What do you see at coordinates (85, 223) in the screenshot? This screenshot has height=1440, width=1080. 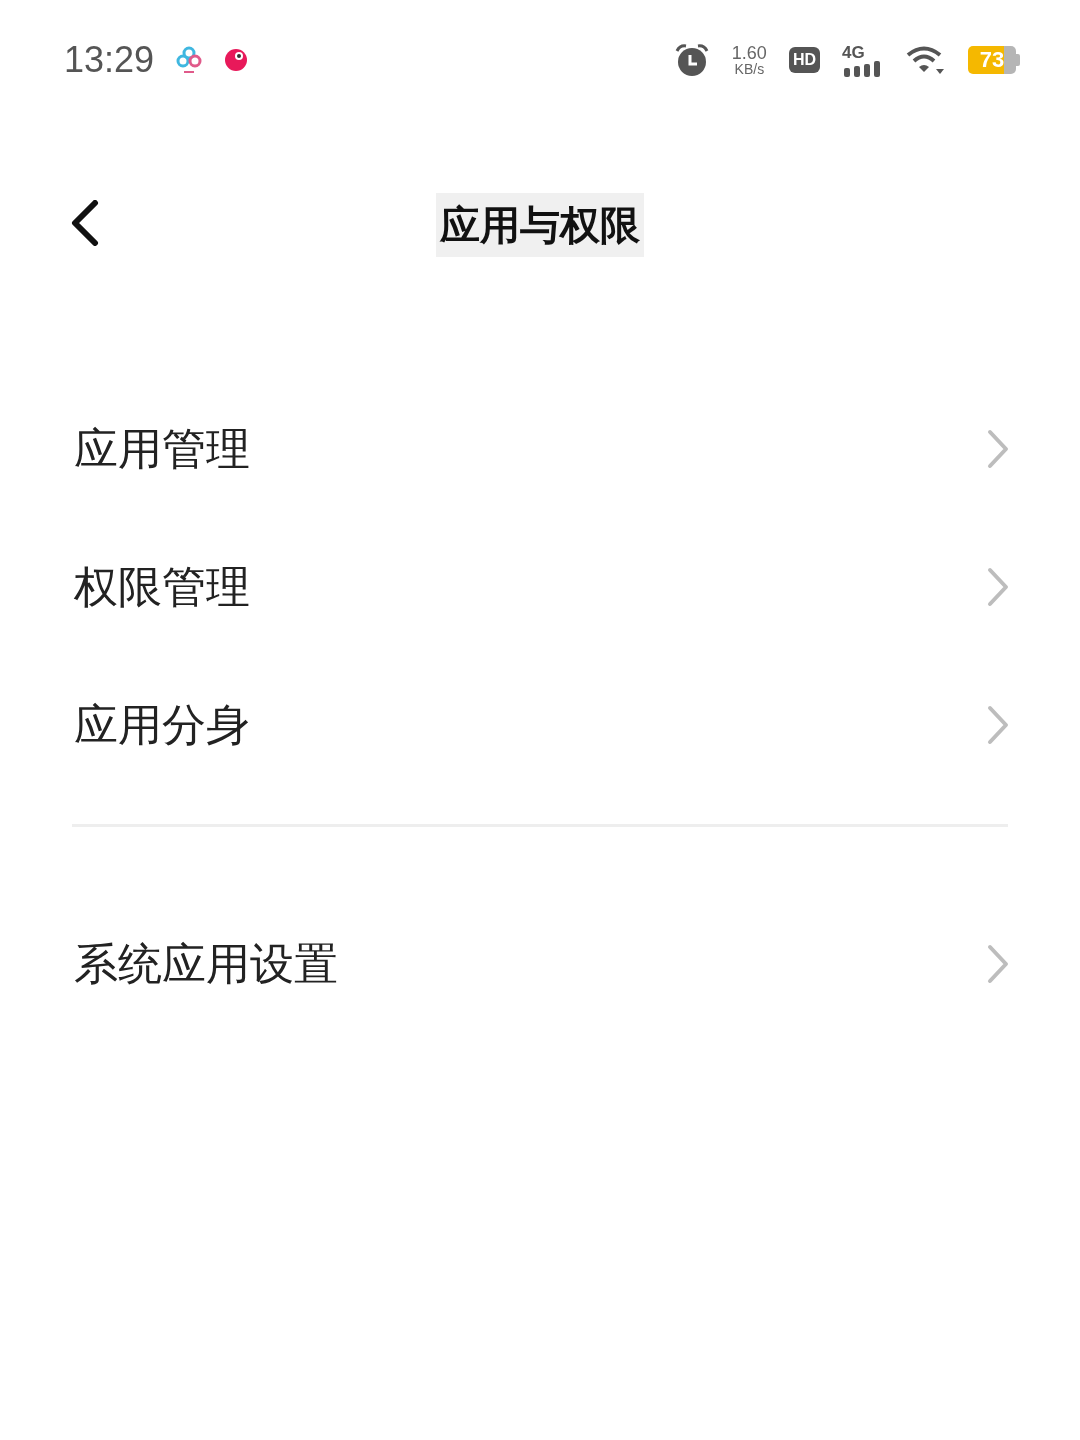 I see `back-icon` at bounding box center [85, 223].